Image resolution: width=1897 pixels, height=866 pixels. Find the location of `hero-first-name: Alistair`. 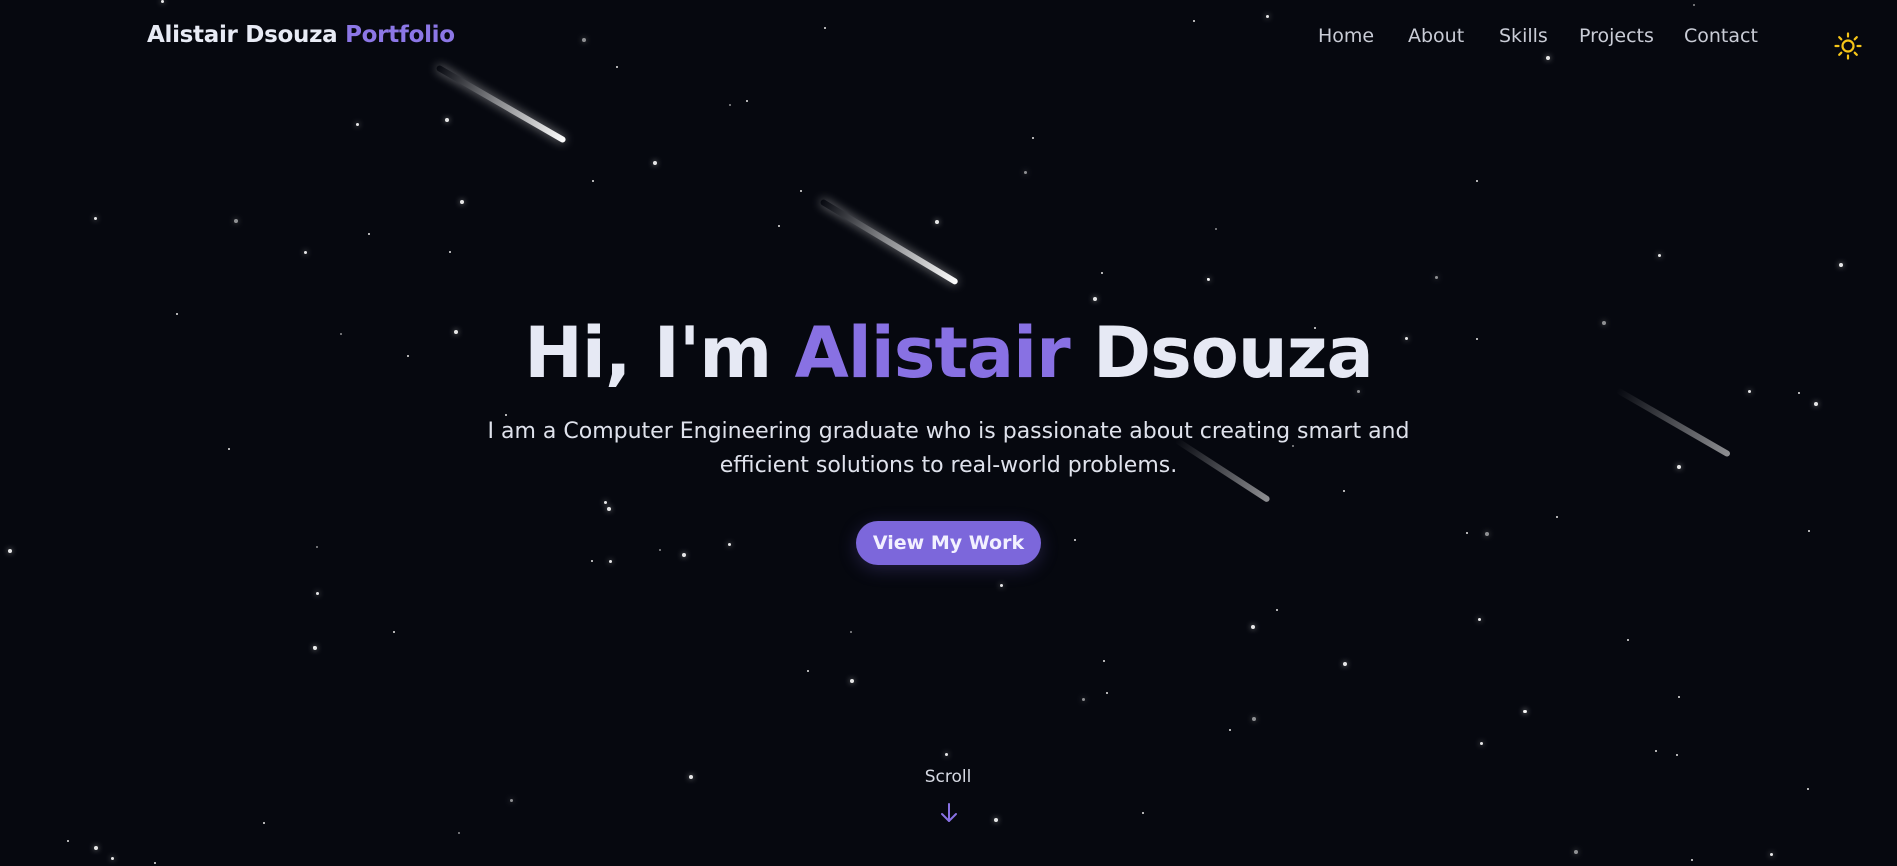

hero-first-name: Alistair is located at coordinates (932, 353).